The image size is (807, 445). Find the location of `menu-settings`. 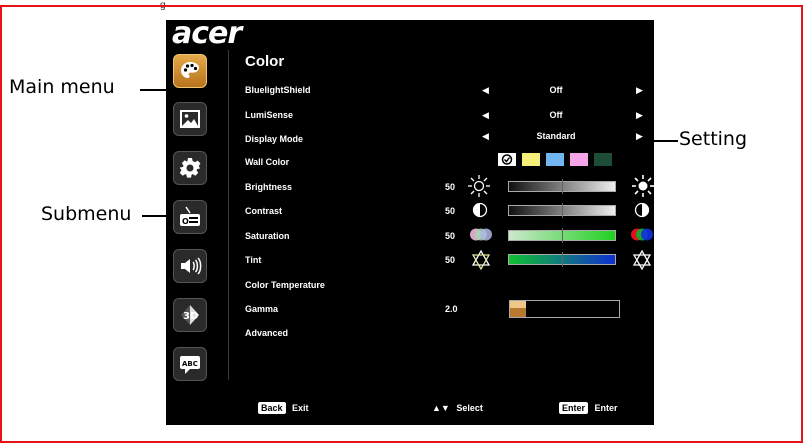

menu-settings is located at coordinates (190, 168).